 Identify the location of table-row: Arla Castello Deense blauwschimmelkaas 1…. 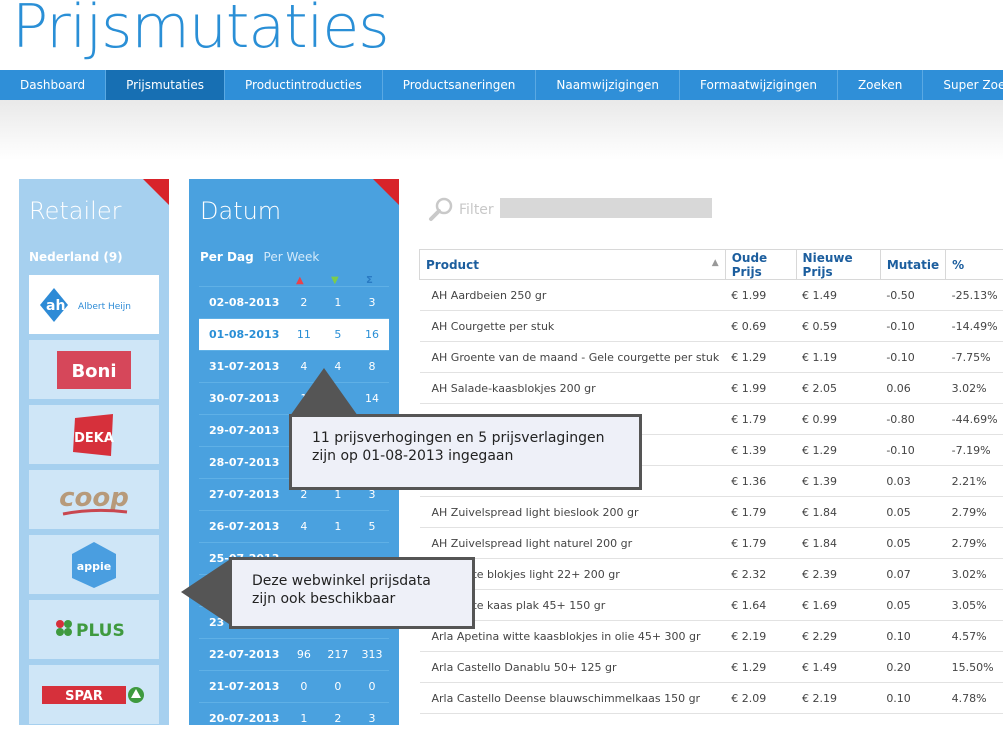
(711, 698).